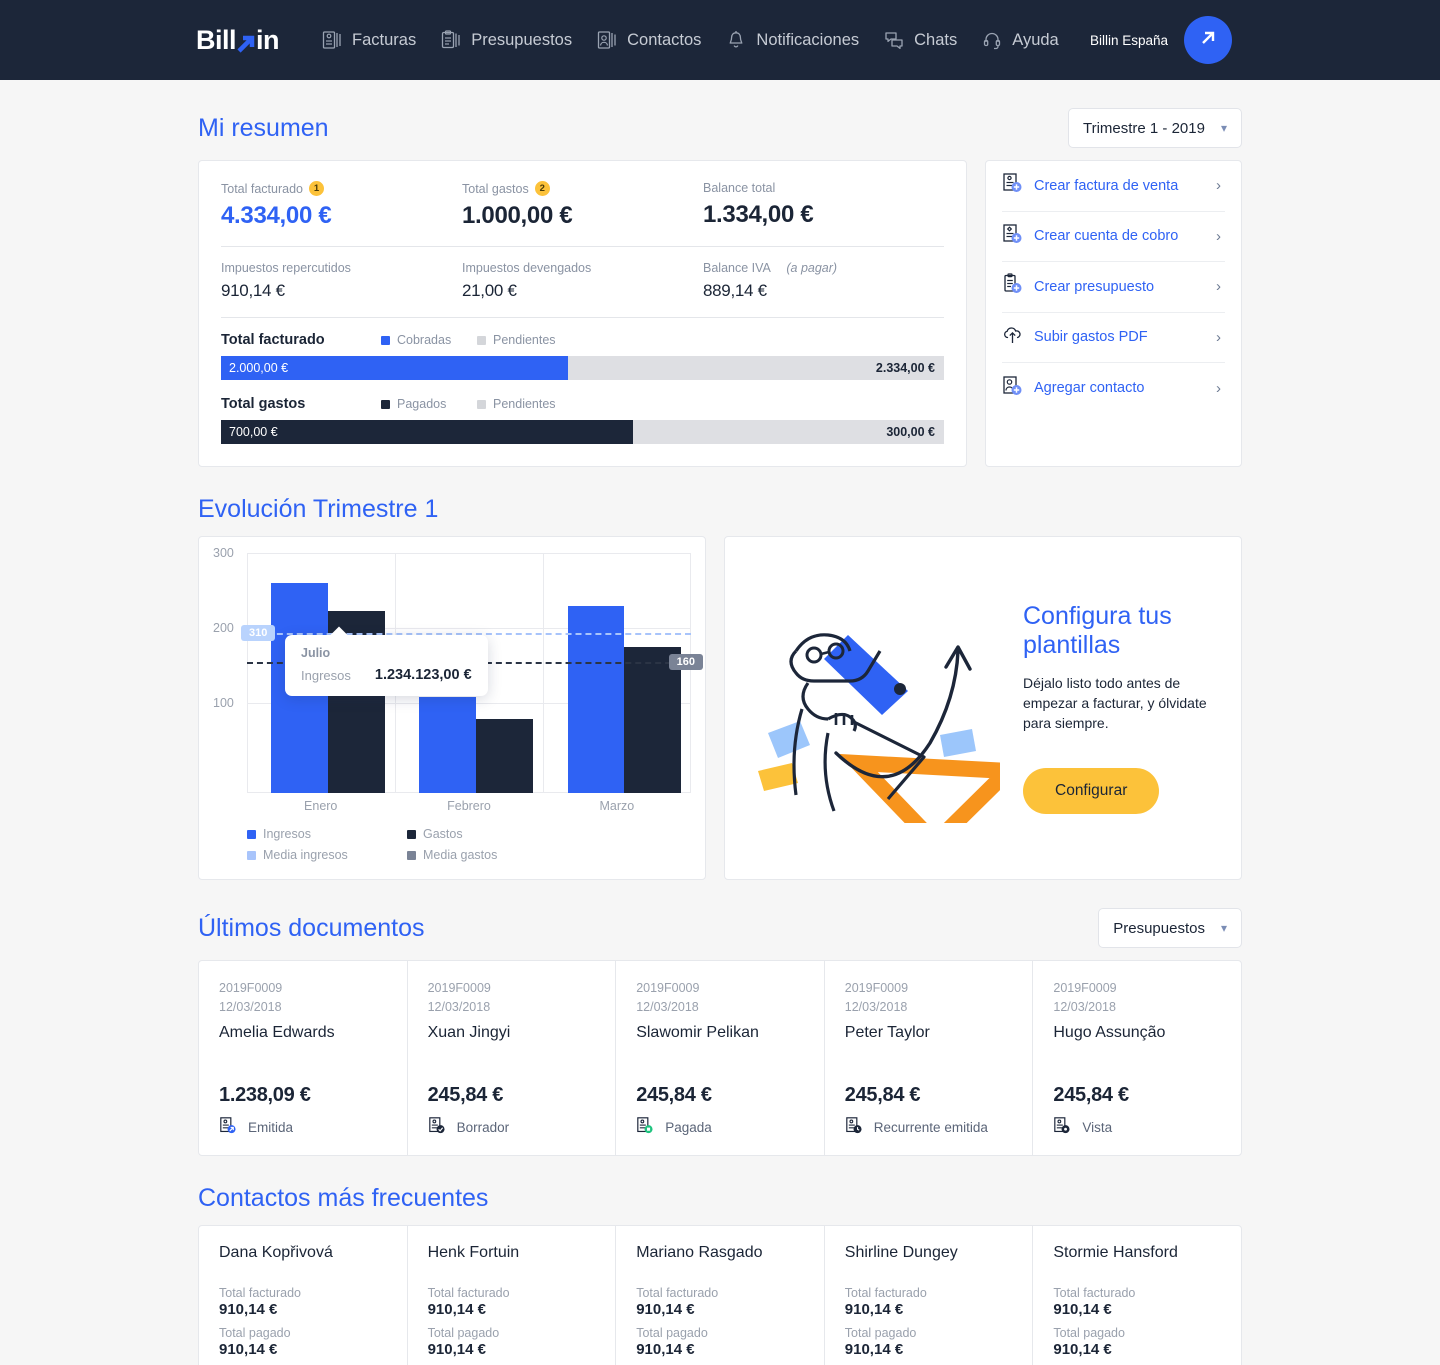  Describe the element at coordinates (448, 745) in the screenshot. I see `bar-ingresos-febrero` at that location.